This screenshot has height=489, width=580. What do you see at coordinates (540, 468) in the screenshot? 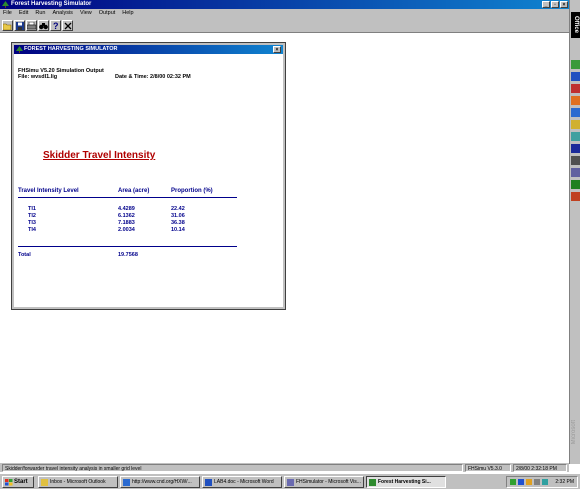
I see `status-datetime: 2/8/00 2:32:18 PM` at bounding box center [540, 468].